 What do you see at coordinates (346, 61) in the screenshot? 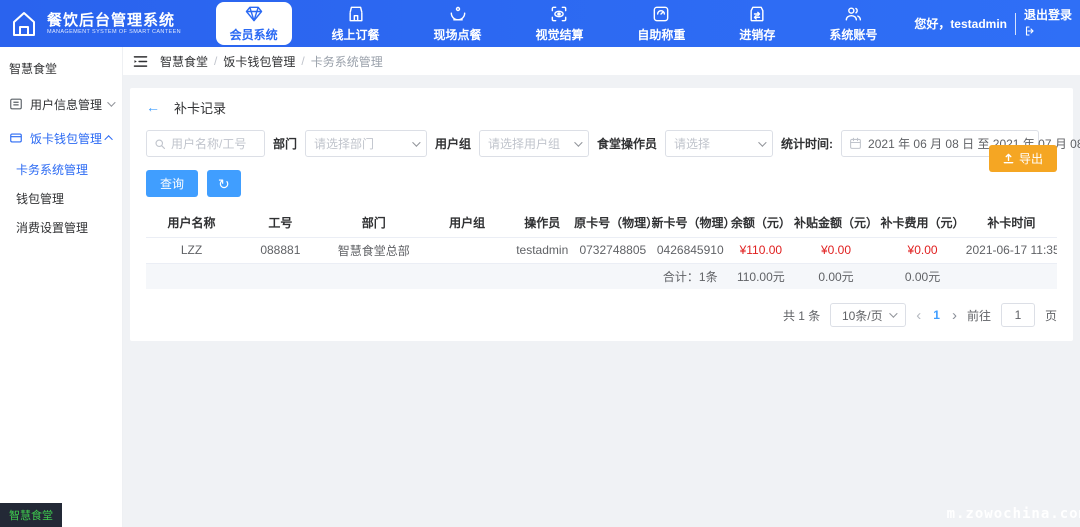
I see `breadcrumb-current: 卡务系统管理` at bounding box center [346, 61].